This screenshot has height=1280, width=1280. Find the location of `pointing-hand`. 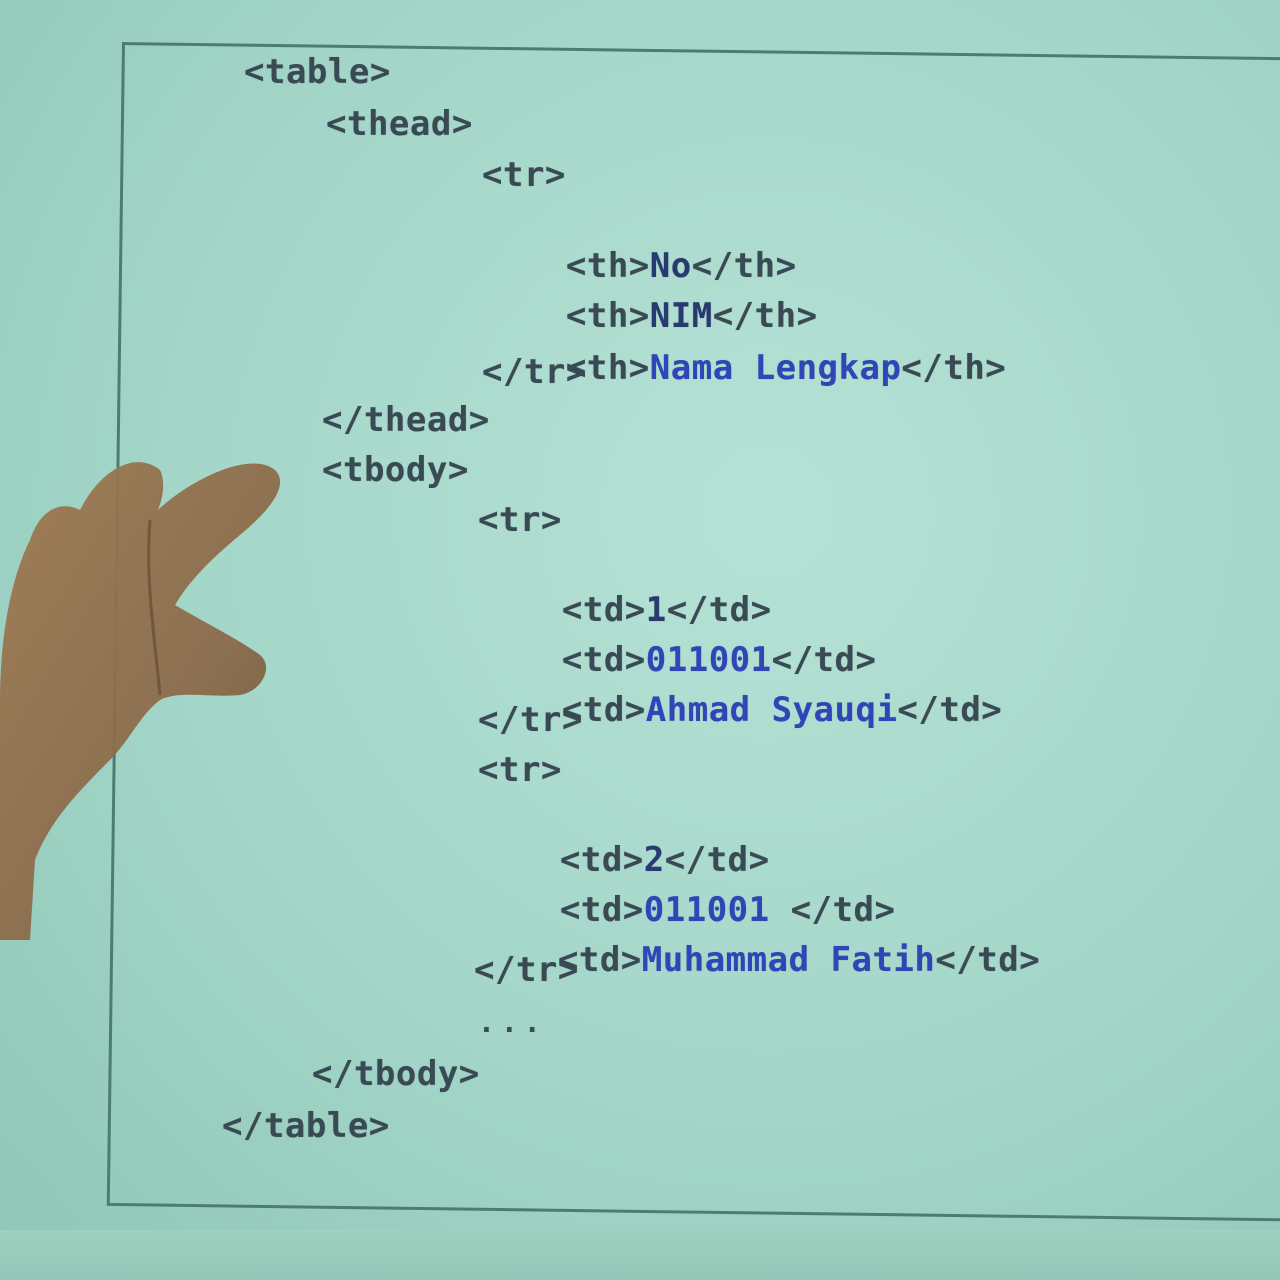

pointing-hand is located at coordinates (140, 701).